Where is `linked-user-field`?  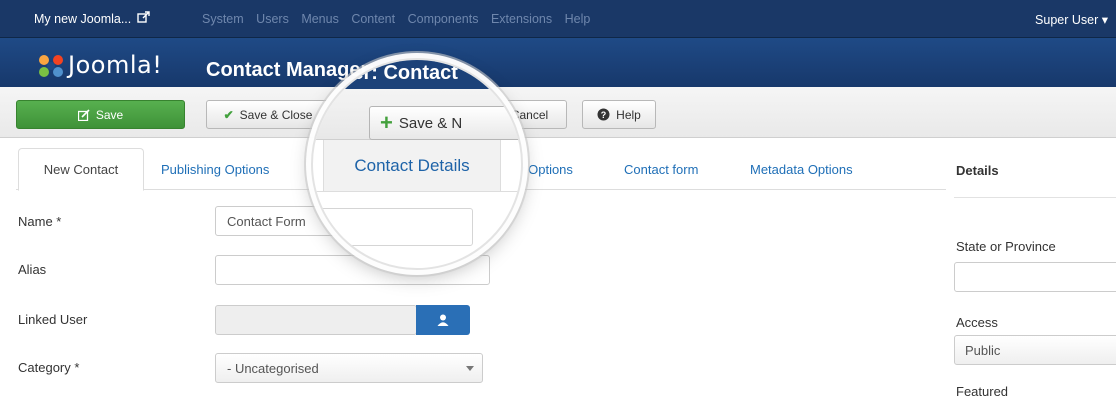
linked-user-field is located at coordinates (316, 320).